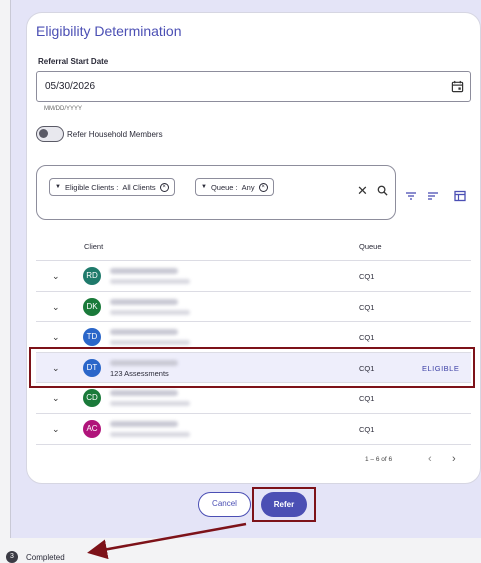  What do you see at coordinates (167, 541) in the screenshot?
I see `pointer-arrow-icon` at bounding box center [167, 541].